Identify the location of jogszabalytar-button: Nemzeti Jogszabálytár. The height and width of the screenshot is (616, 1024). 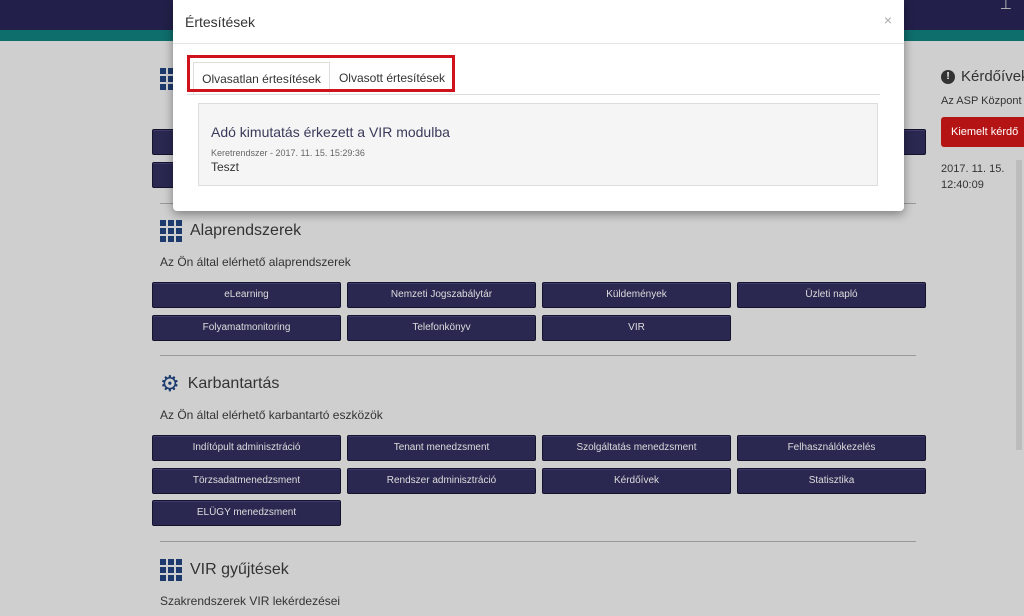
(441, 295).